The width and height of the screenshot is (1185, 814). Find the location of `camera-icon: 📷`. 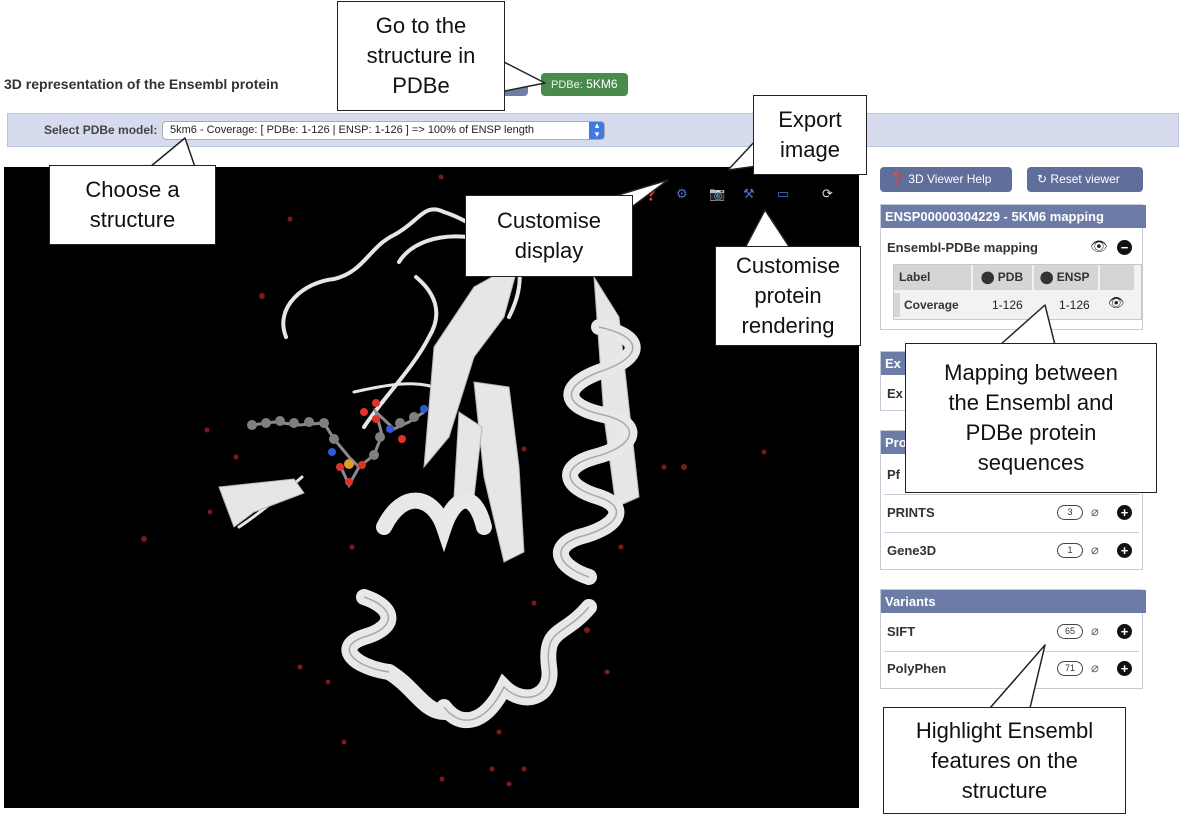

camera-icon: 📷 is located at coordinates (717, 194).